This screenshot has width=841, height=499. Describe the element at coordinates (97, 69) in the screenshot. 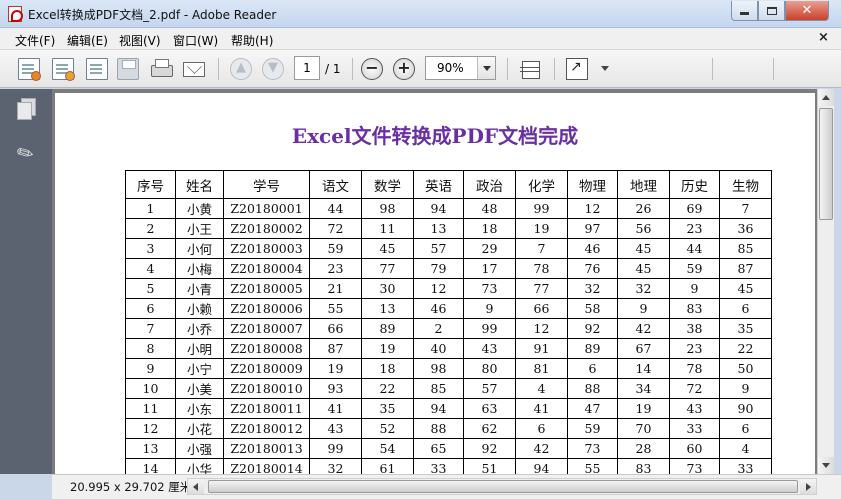

I see `edit-document-icon` at that location.